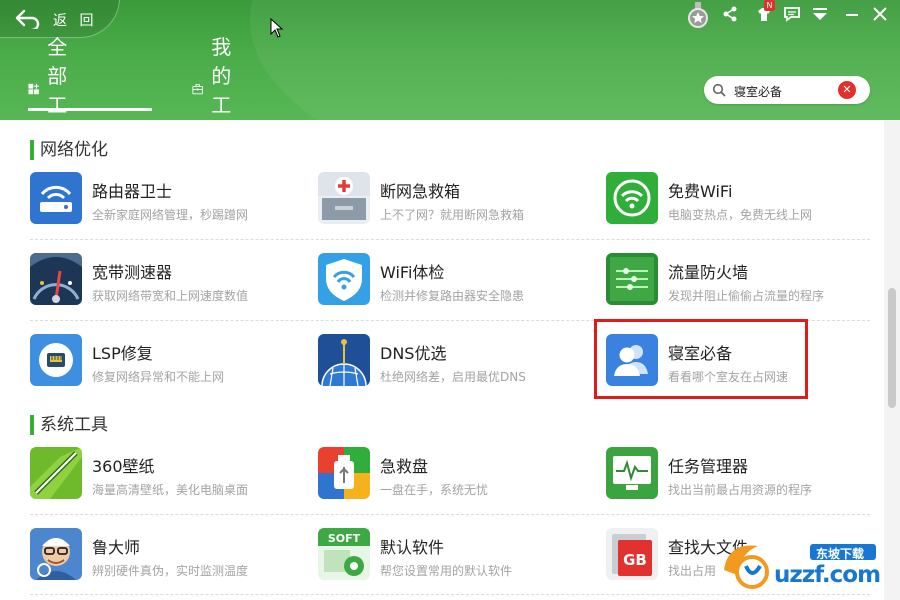 The height and width of the screenshot is (600, 900). What do you see at coordinates (453, 202) in the screenshot?
I see `tool-item-first-aid: 断网急救箱 上不了网？就用断网急救箱` at bounding box center [453, 202].